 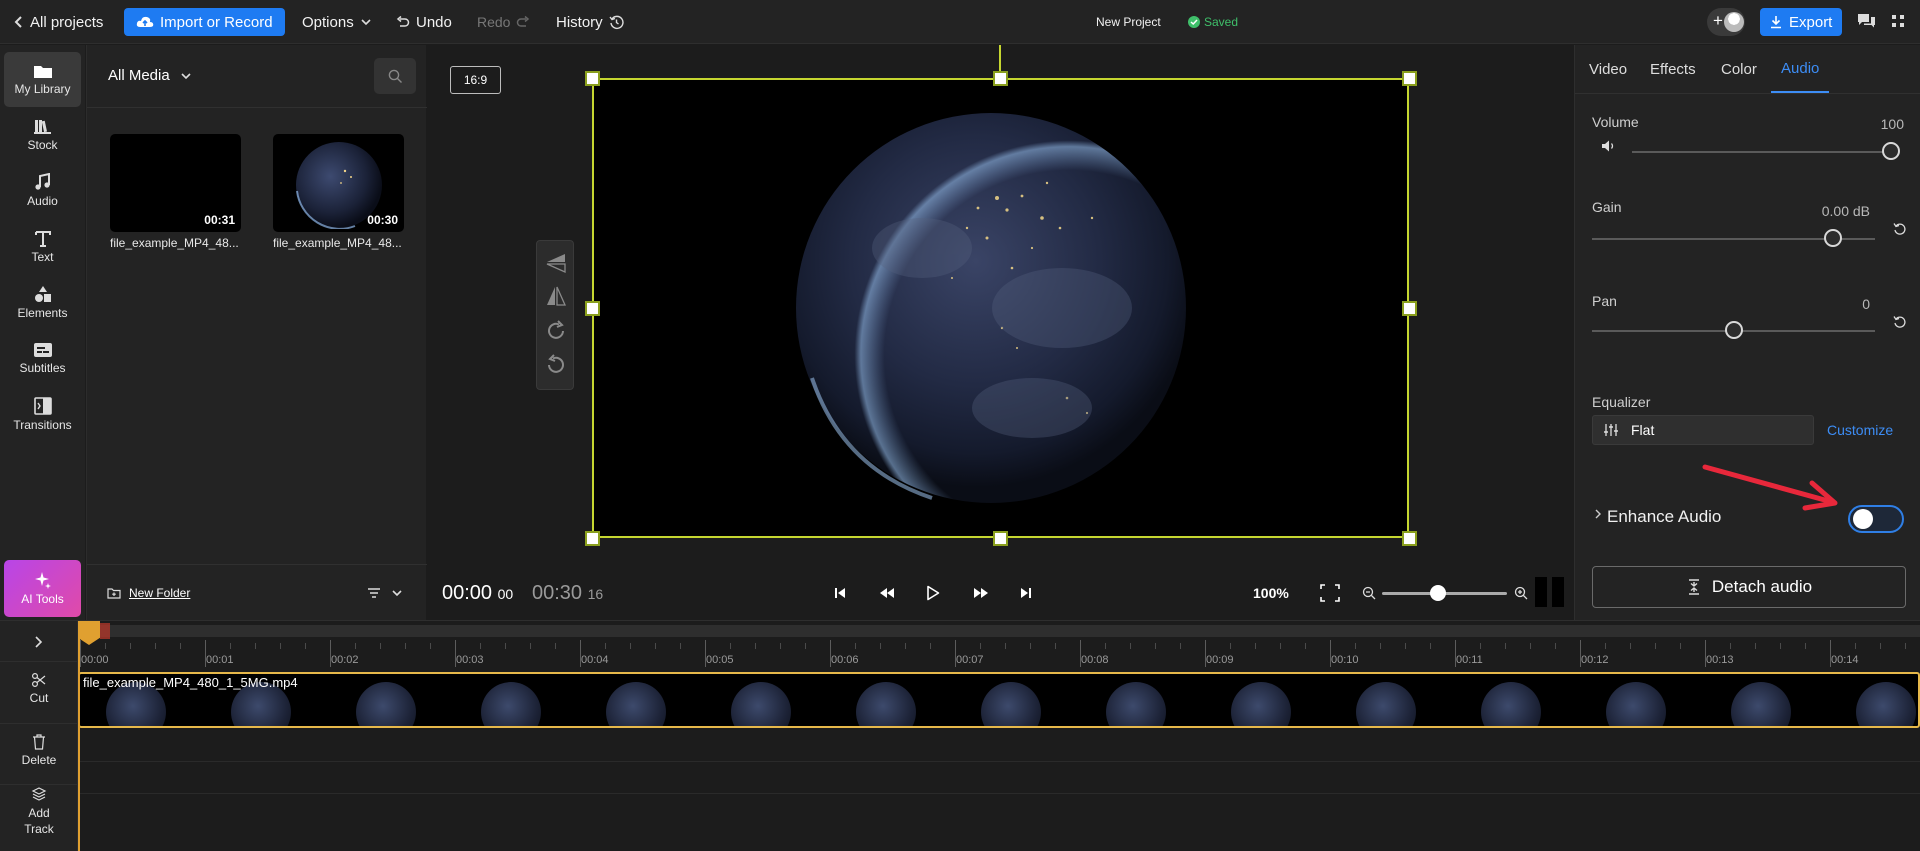 I want to click on comments-icon, so click(x=1866, y=21).